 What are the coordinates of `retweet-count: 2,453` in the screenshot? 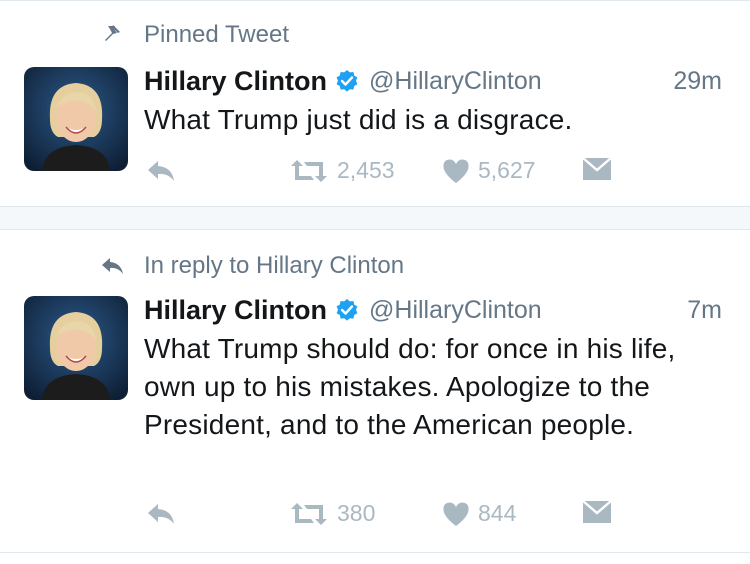 It's located at (366, 170).